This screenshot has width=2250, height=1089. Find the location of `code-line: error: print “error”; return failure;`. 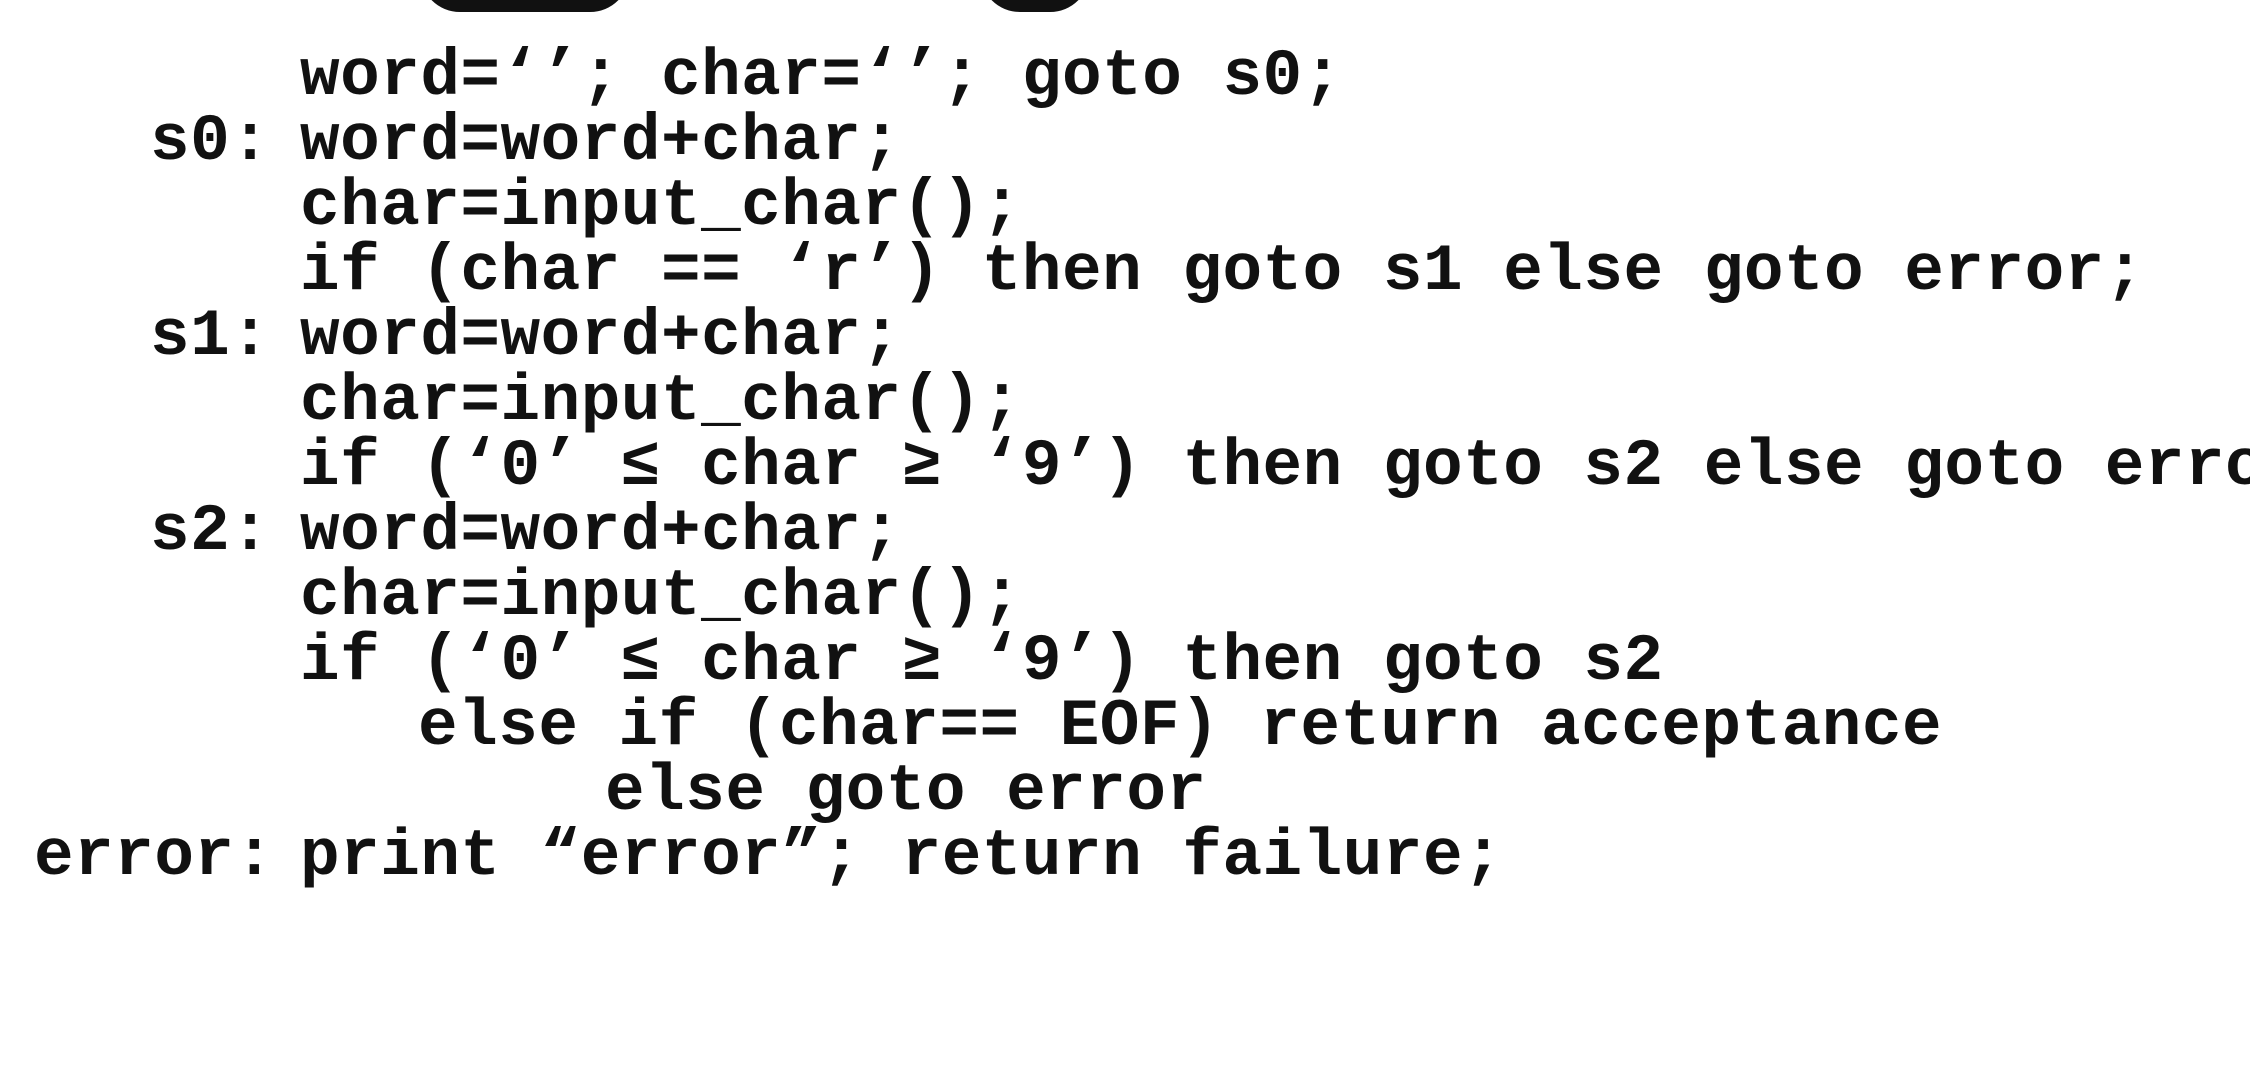

code-line: error: print “error”; return failure; is located at coordinates (1125, 856).